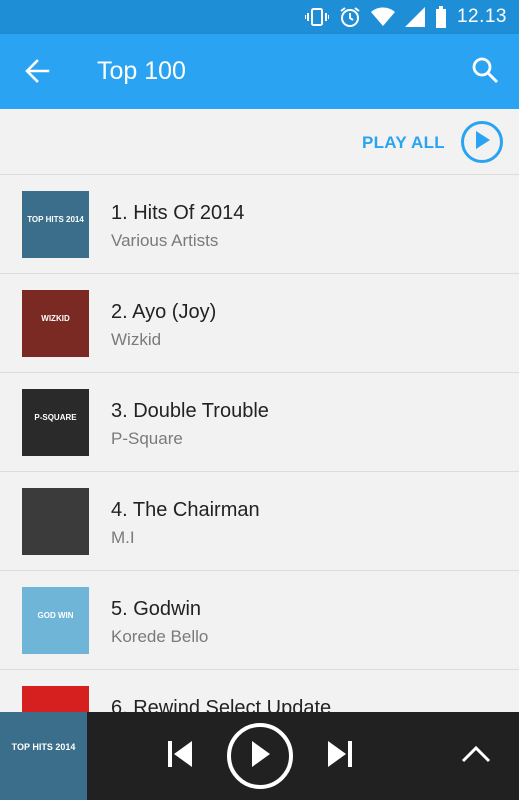 This screenshot has height=800, width=519. What do you see at coordinates (160, 636) in the screenshot?
I see `track-artist: Korede Bello` at bounding box center [160, 636].